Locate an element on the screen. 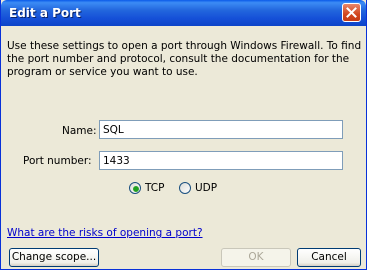 The width and height of the screenshot is (367, 270). radio-tcp-label: TCP is located at coordinates (155, 188).